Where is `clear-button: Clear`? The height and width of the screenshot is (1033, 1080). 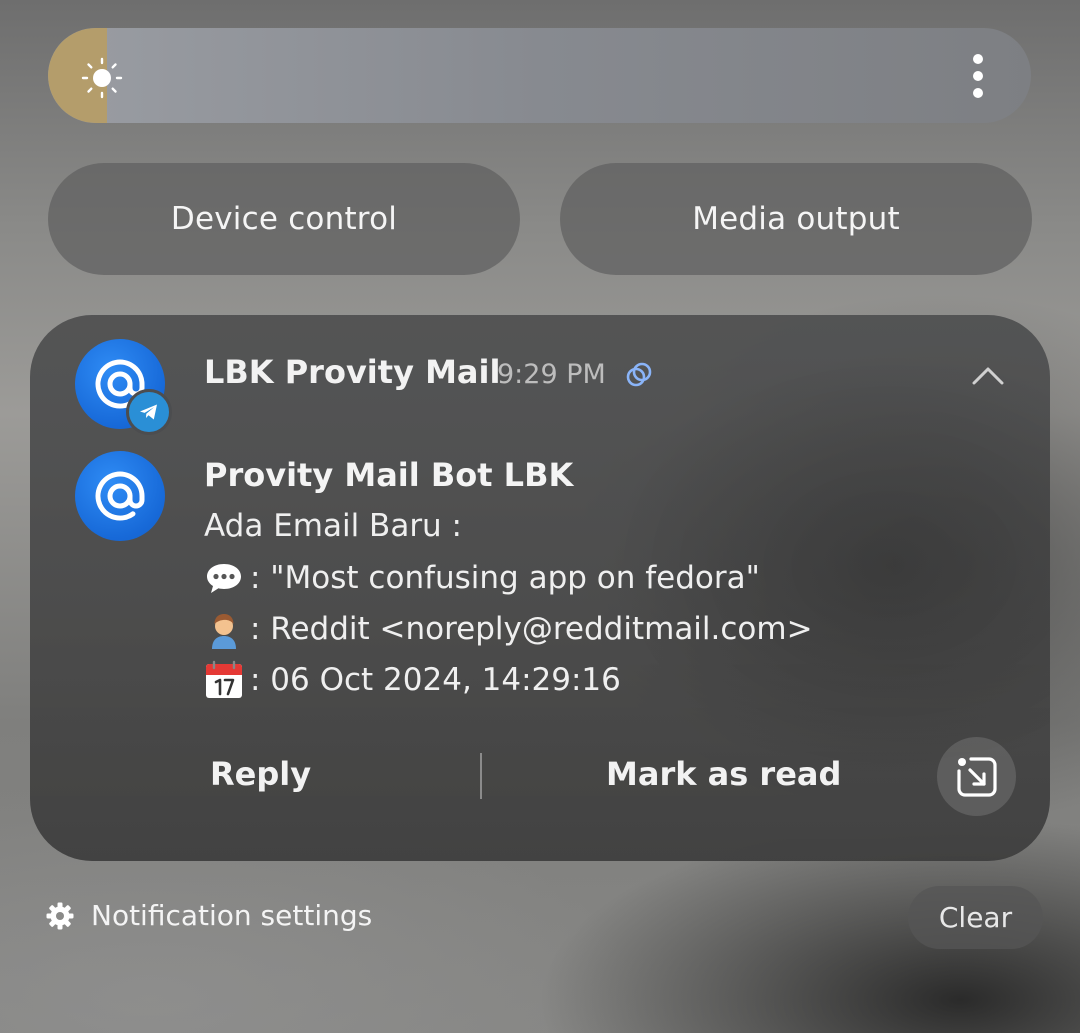
clear-button: Clear is located at coordinates (975, 917).